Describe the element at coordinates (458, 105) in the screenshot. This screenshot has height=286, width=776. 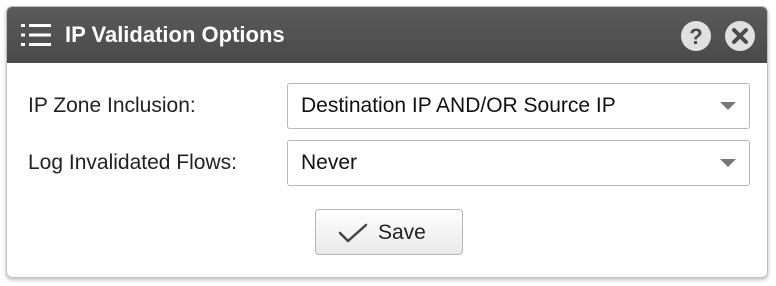
I see `ip-zone-inclusion-value: Destination IP AND/OR Source IP` at that location.